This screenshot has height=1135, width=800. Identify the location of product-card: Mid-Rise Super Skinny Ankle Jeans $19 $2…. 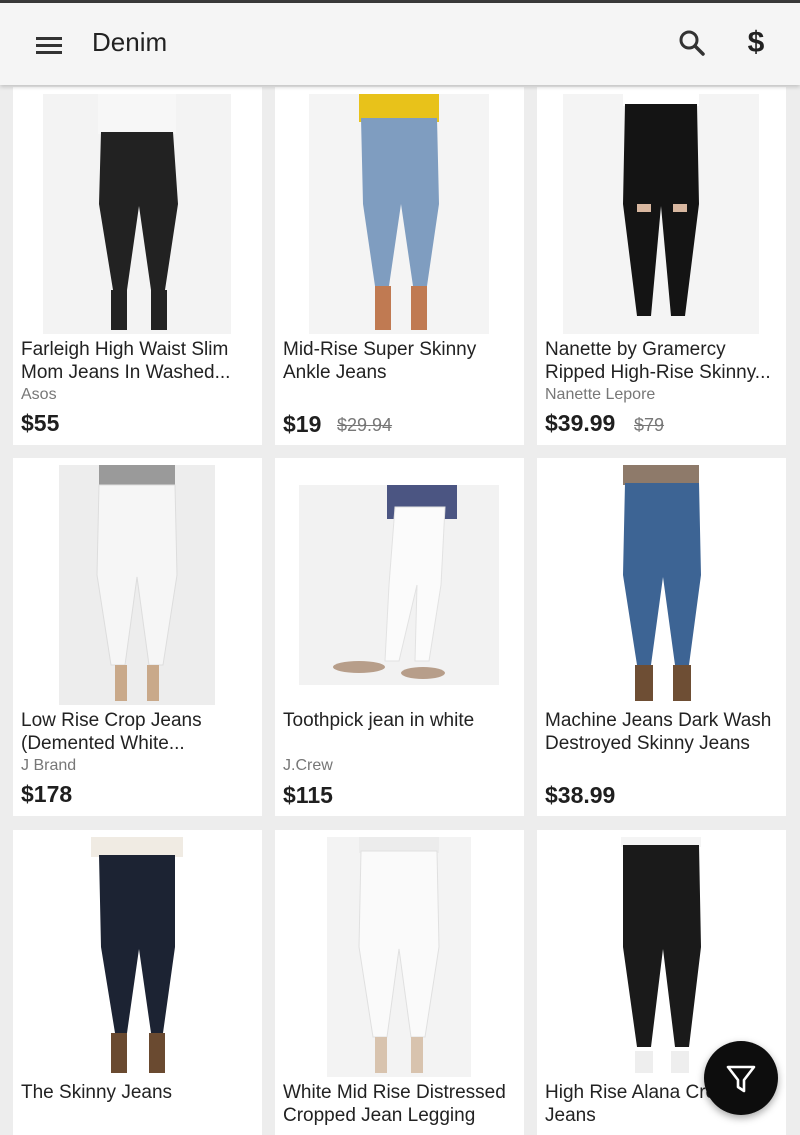
(399, 266).